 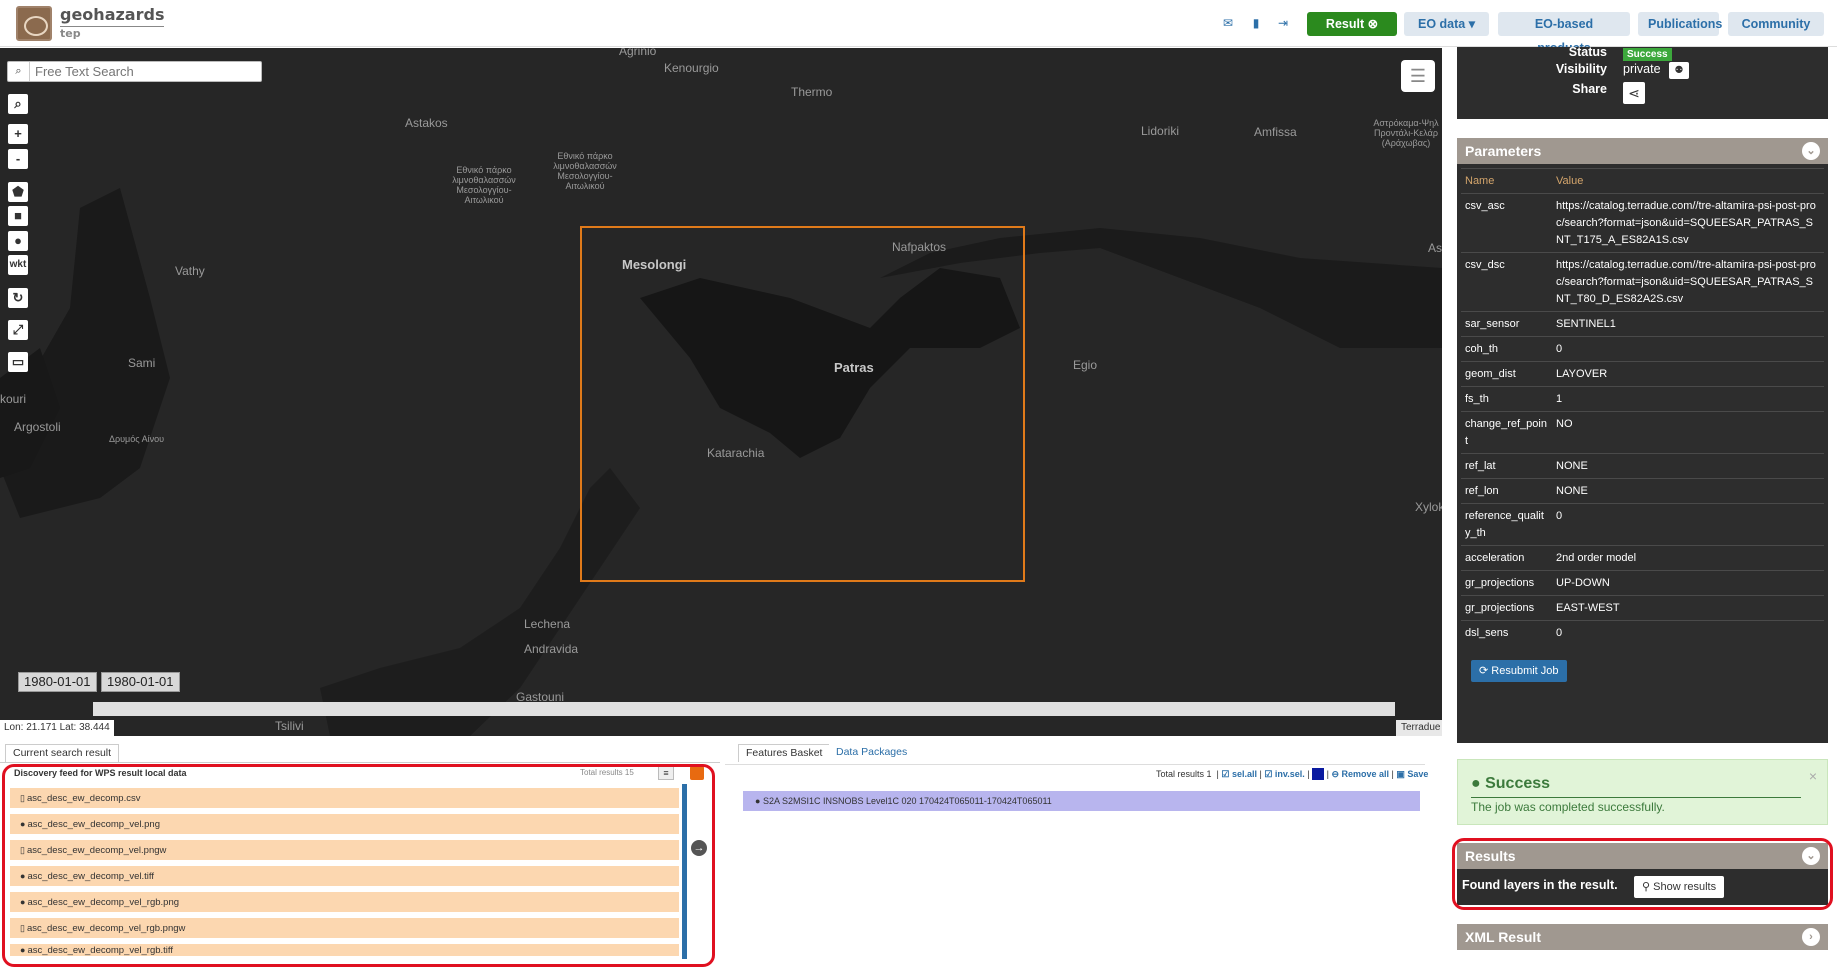 What do you see at coordinates (1642, 151) in the screenshot?
I see `parameters-header: Parameters ⌄` at bounding box center [1642, 151].